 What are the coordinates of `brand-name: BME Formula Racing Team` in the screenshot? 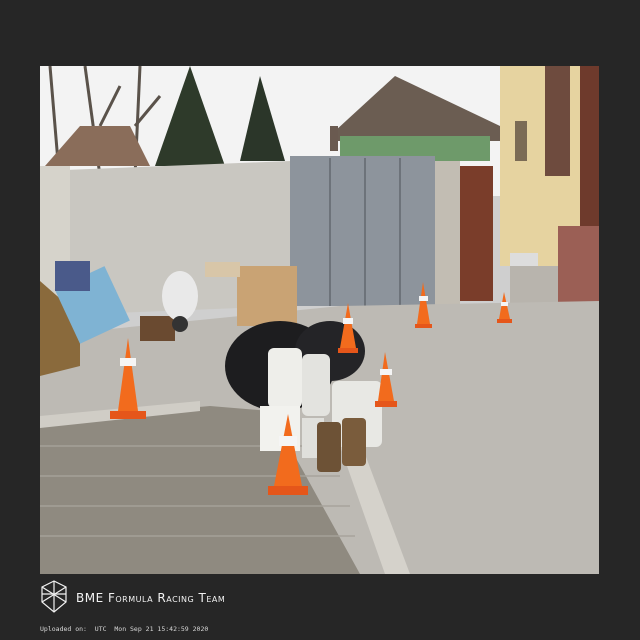 It's located at (151, 598).